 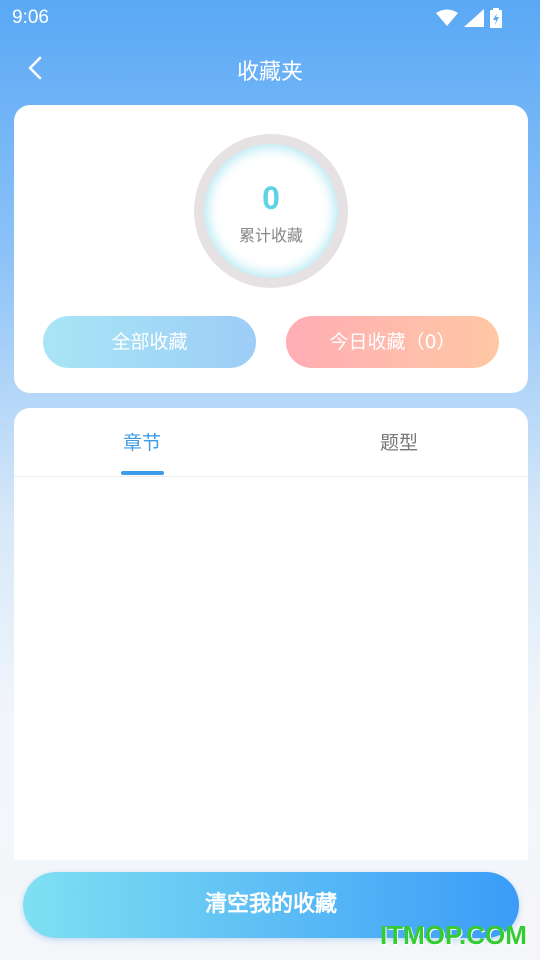 I want to click on page-title: 收藏夹, so click(x=269, y=72).